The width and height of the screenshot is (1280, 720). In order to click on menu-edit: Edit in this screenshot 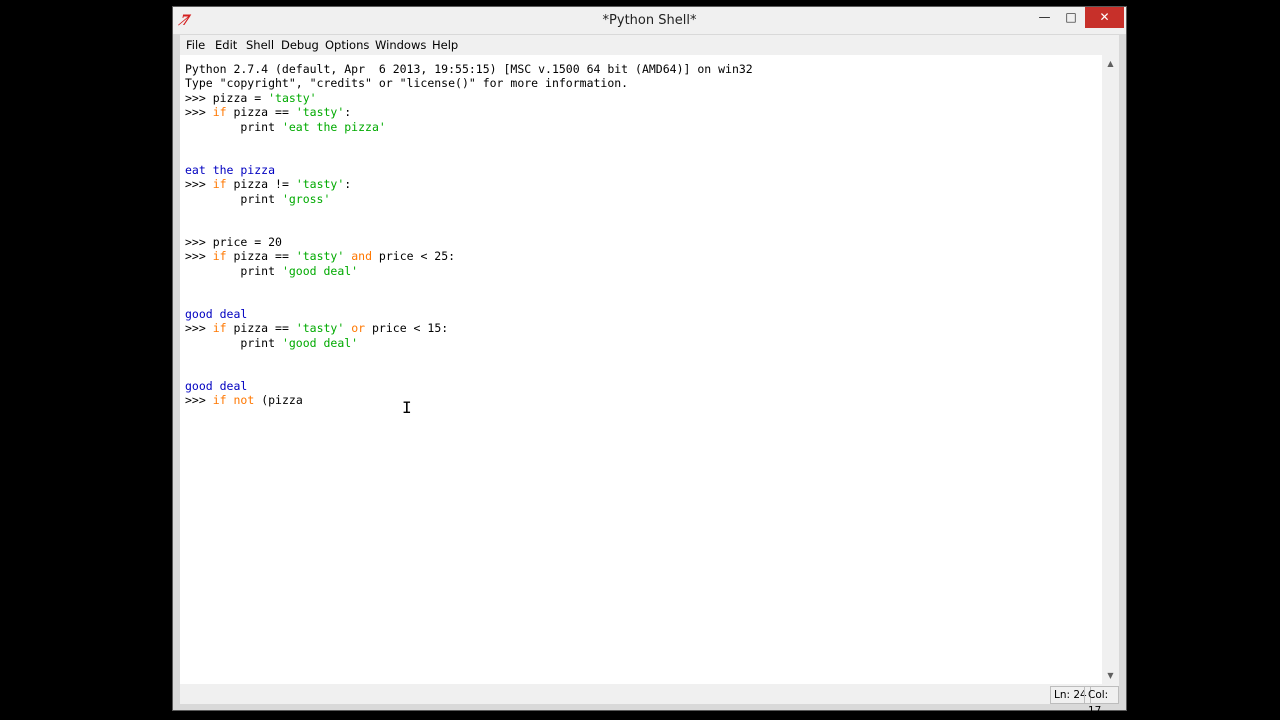, I will do `click(226, 45)`.